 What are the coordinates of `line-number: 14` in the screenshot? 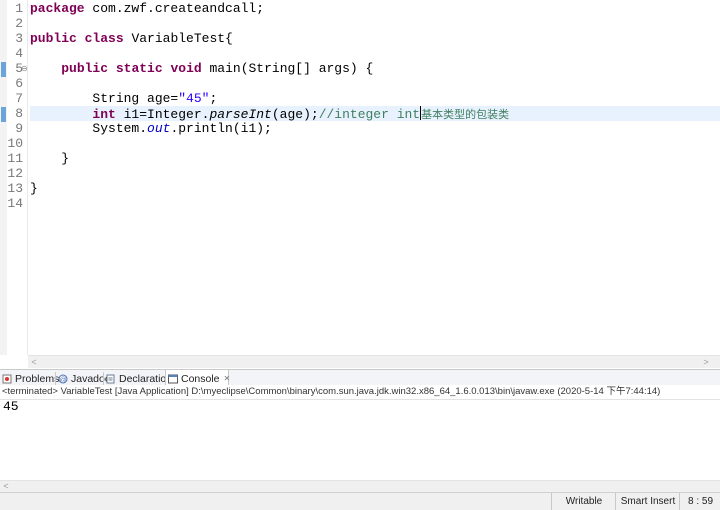 It's located at (15, 203).